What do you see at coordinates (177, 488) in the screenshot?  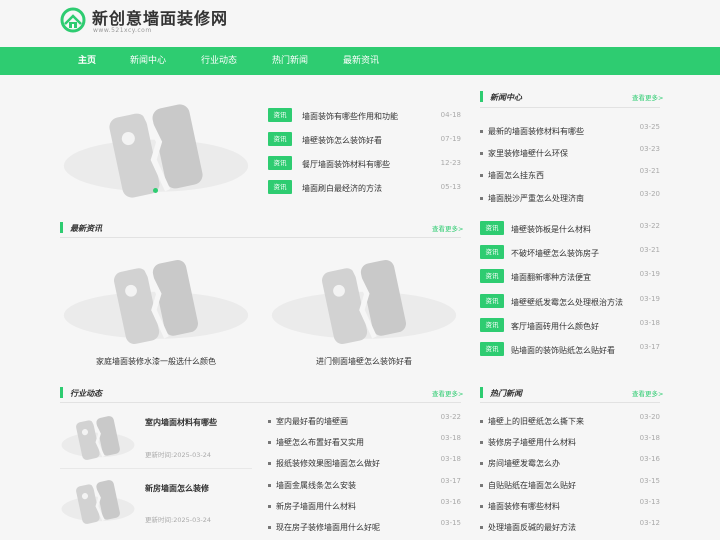 I see `industry-card-title: 新房墙面怎么装修` at bounding box center [177, 488].